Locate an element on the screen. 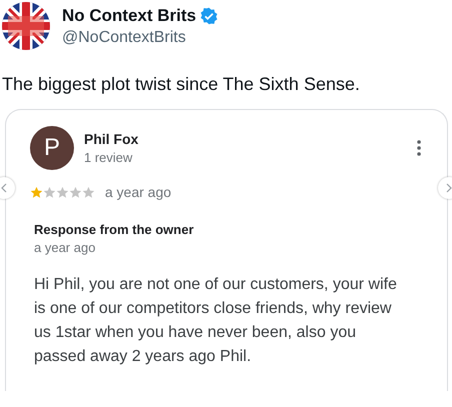 The width and height of the screenshot is (452, 407). response-time: a year ago is located at coordinates (65, 247).